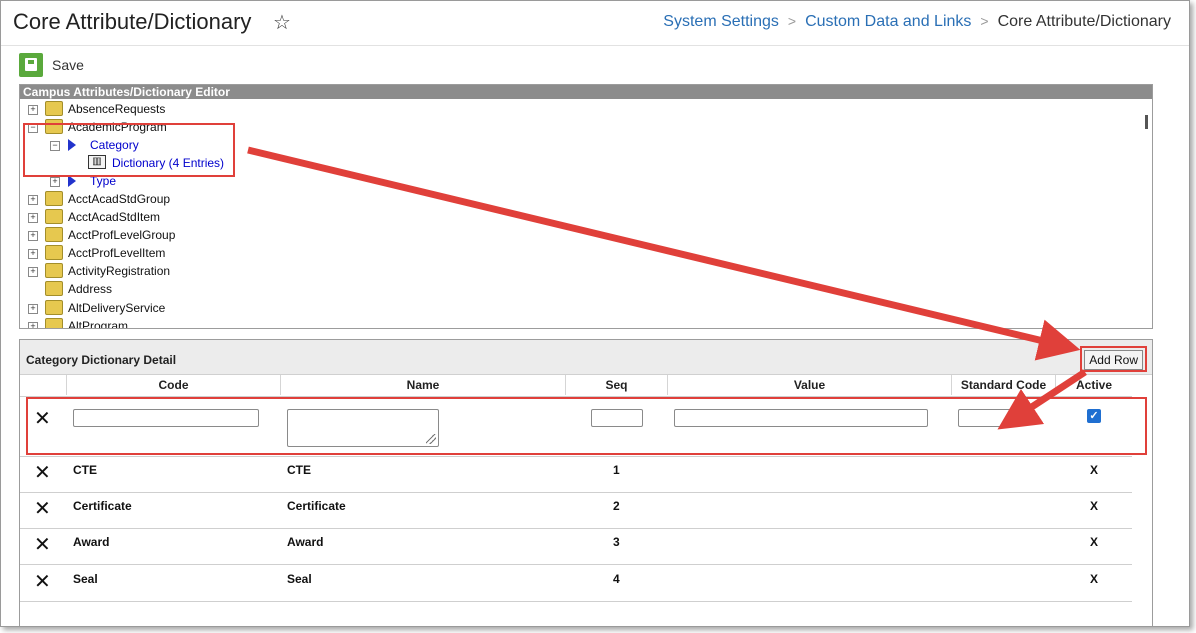 Image resolution: width=1196 pixels, height=633 pixels. I want to click on tree-panel-title: Campus Attributes/Dictionary Editor, so click(586, 92).